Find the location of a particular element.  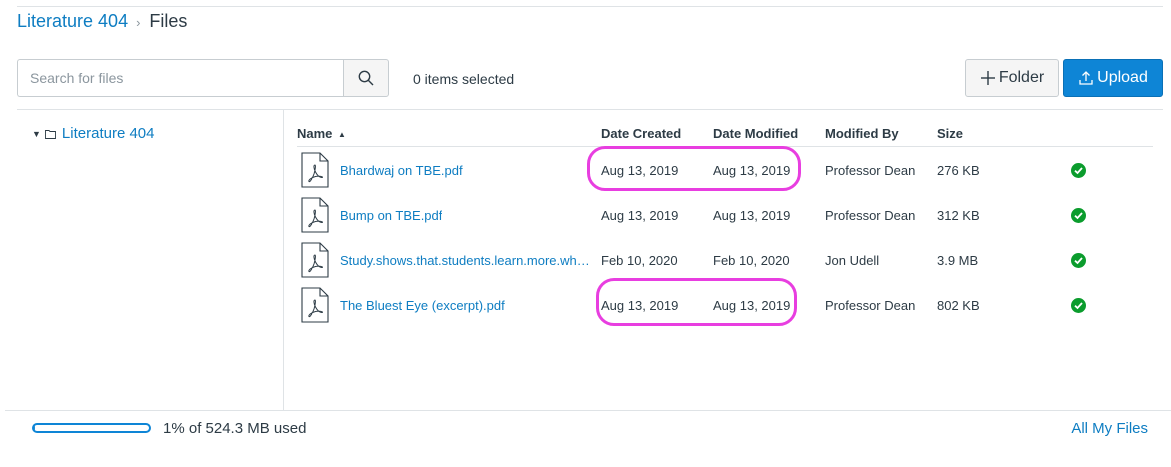

storage-quota-fill is located at coordinates (35, 428).